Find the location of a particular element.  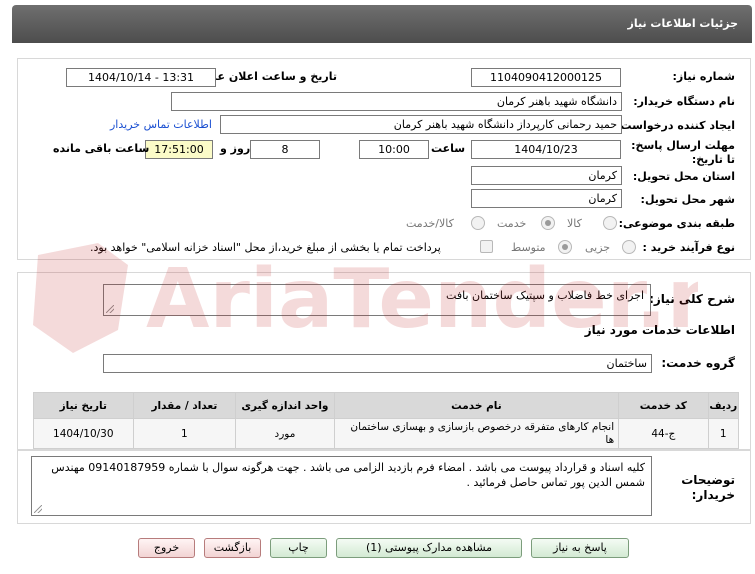

col-index: ردیف is located at coordinates (723, 405).